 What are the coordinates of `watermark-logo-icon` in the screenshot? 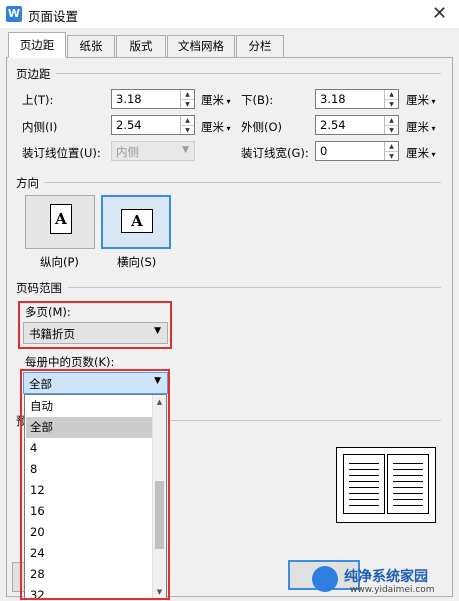 It's located at (325, 579).